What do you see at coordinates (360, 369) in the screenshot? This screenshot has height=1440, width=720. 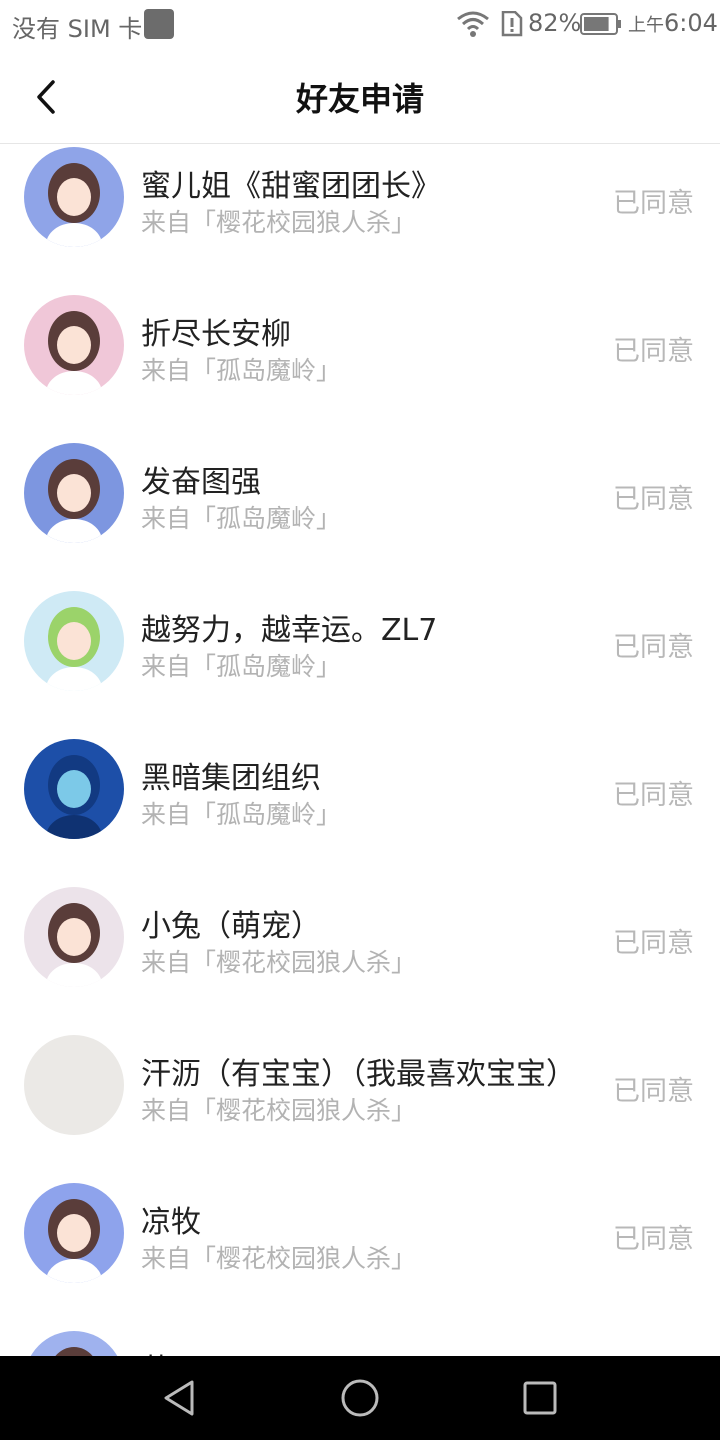 I see `friend-request-item: 折尽长安柳来自「孤岛魔岭」 已同意` at bounding box center [360, 369].